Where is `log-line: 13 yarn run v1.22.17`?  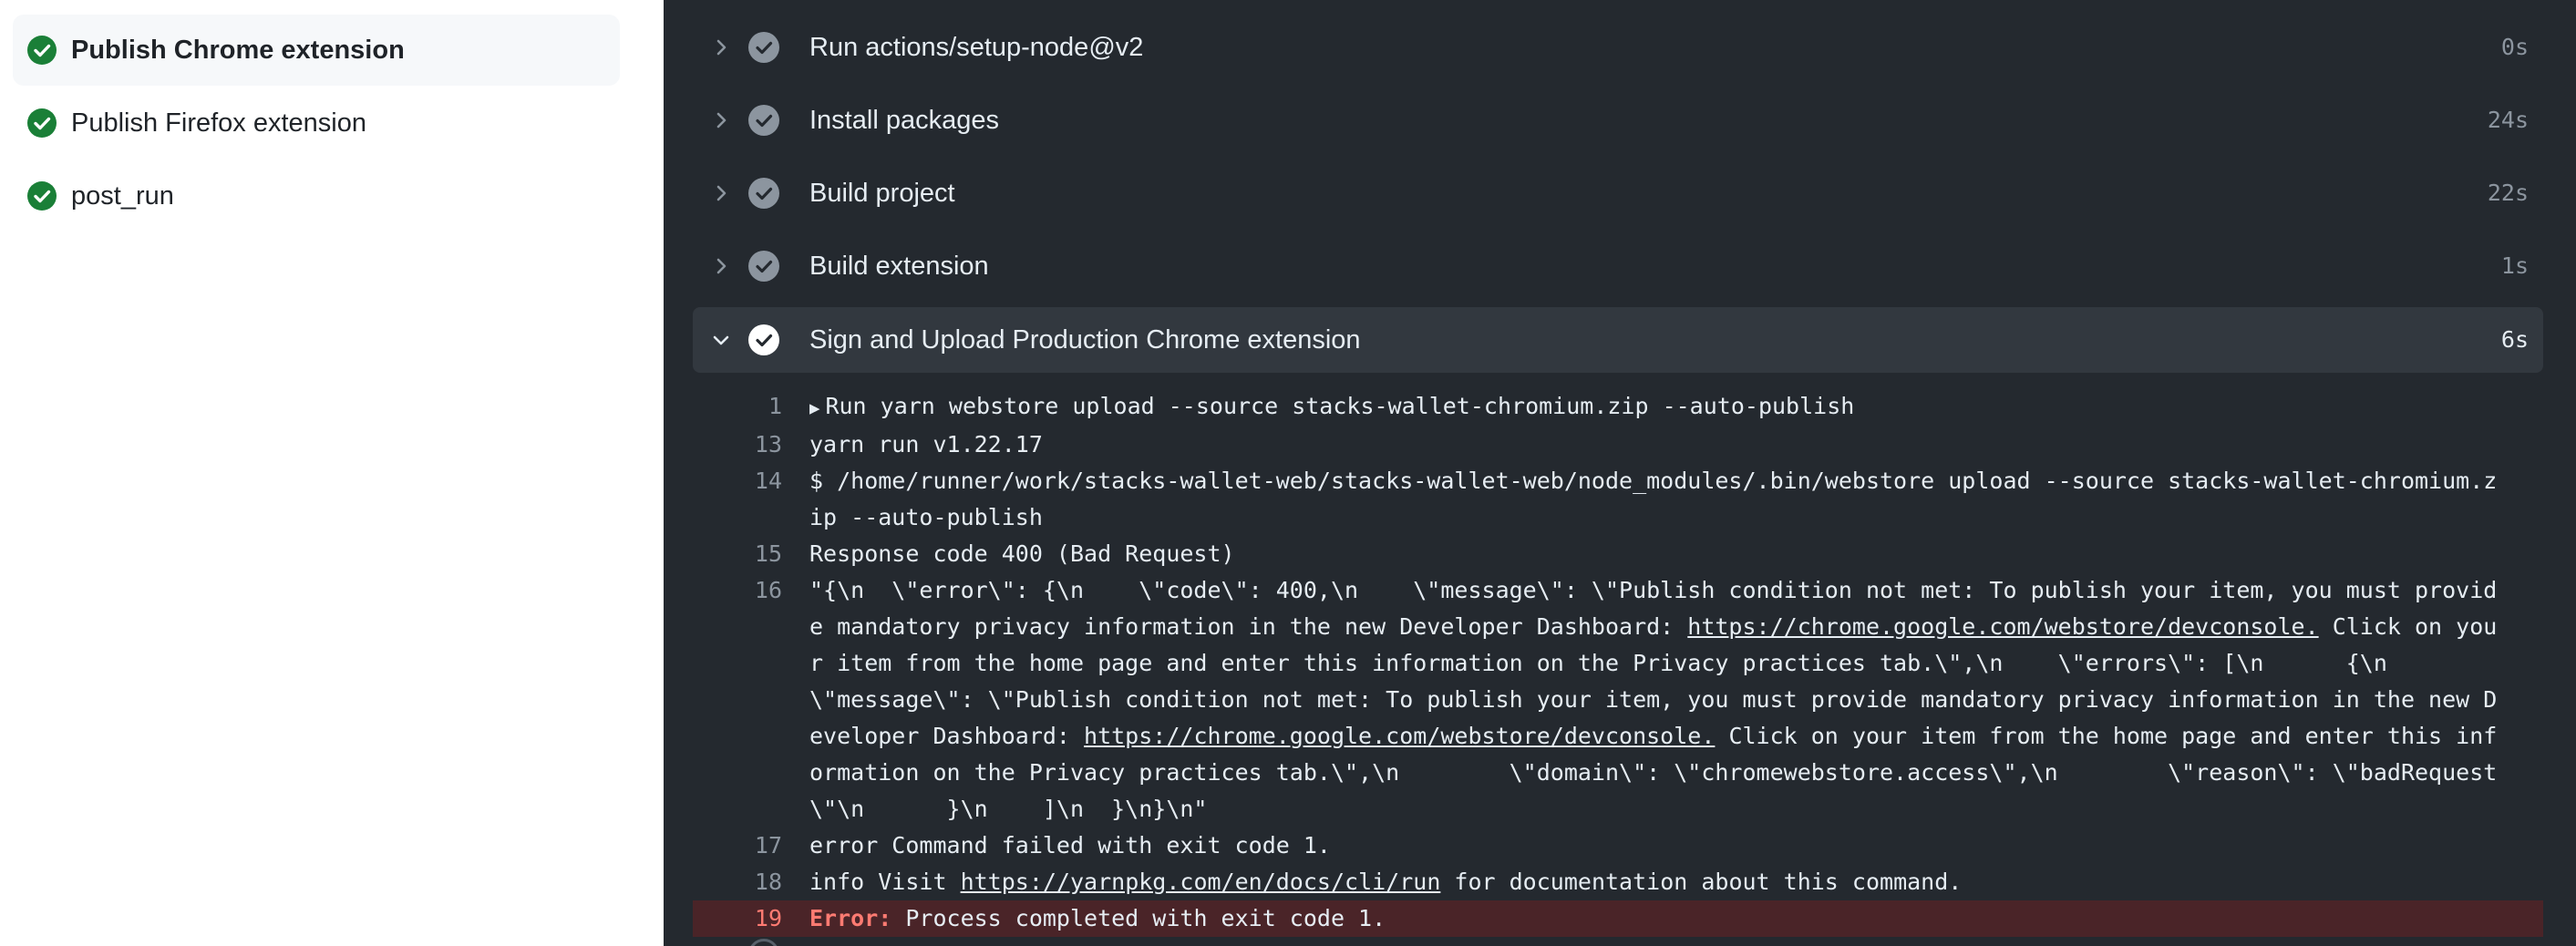
log-line: 13 yarn run v1.22.17 is located at coordinates (1618, 445).